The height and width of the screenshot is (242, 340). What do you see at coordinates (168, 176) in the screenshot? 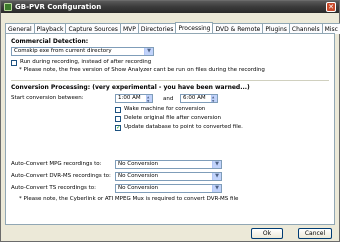
I see `autoconvert-dvrms-select: No Conversion ▼` at bounding box center [168, 176].